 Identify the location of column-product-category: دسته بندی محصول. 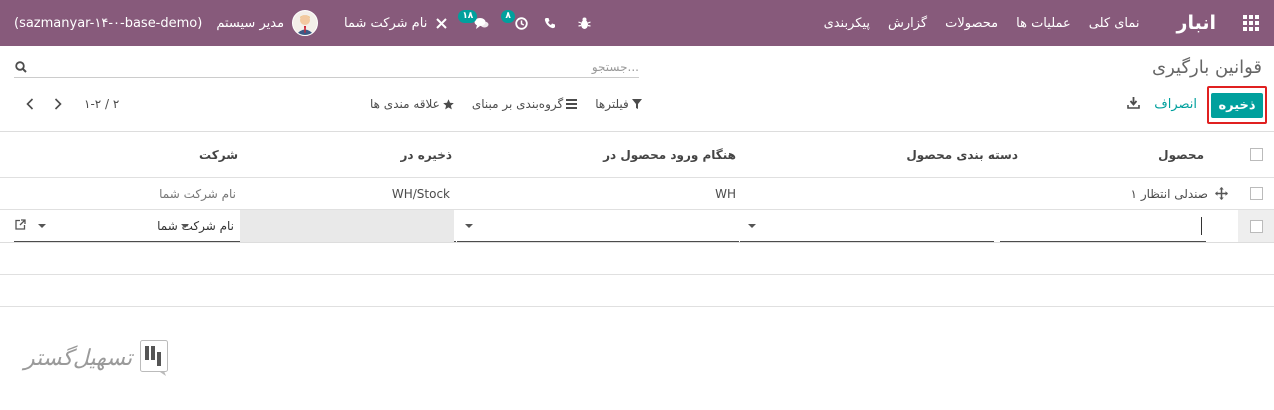
(962, 154).